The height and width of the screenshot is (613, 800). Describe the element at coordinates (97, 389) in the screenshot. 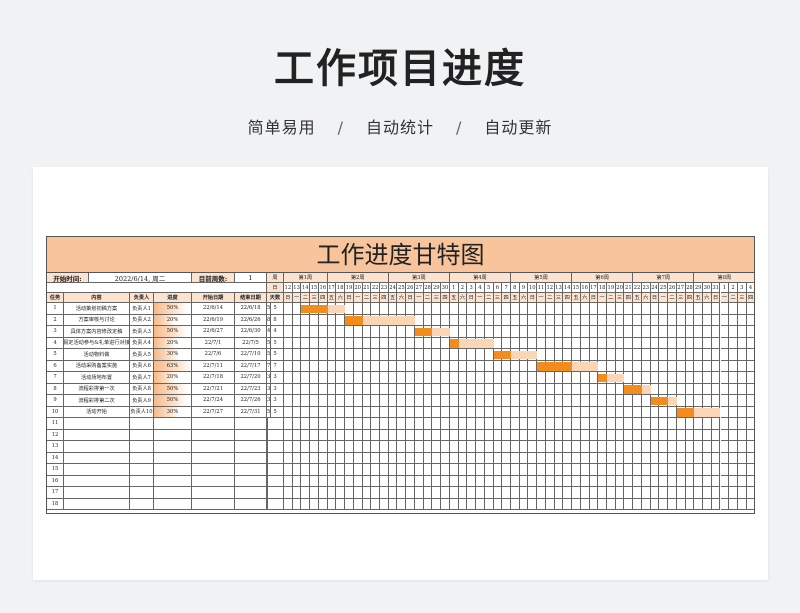

I see `task-content-cell: 流程彩排第一次` at that location.